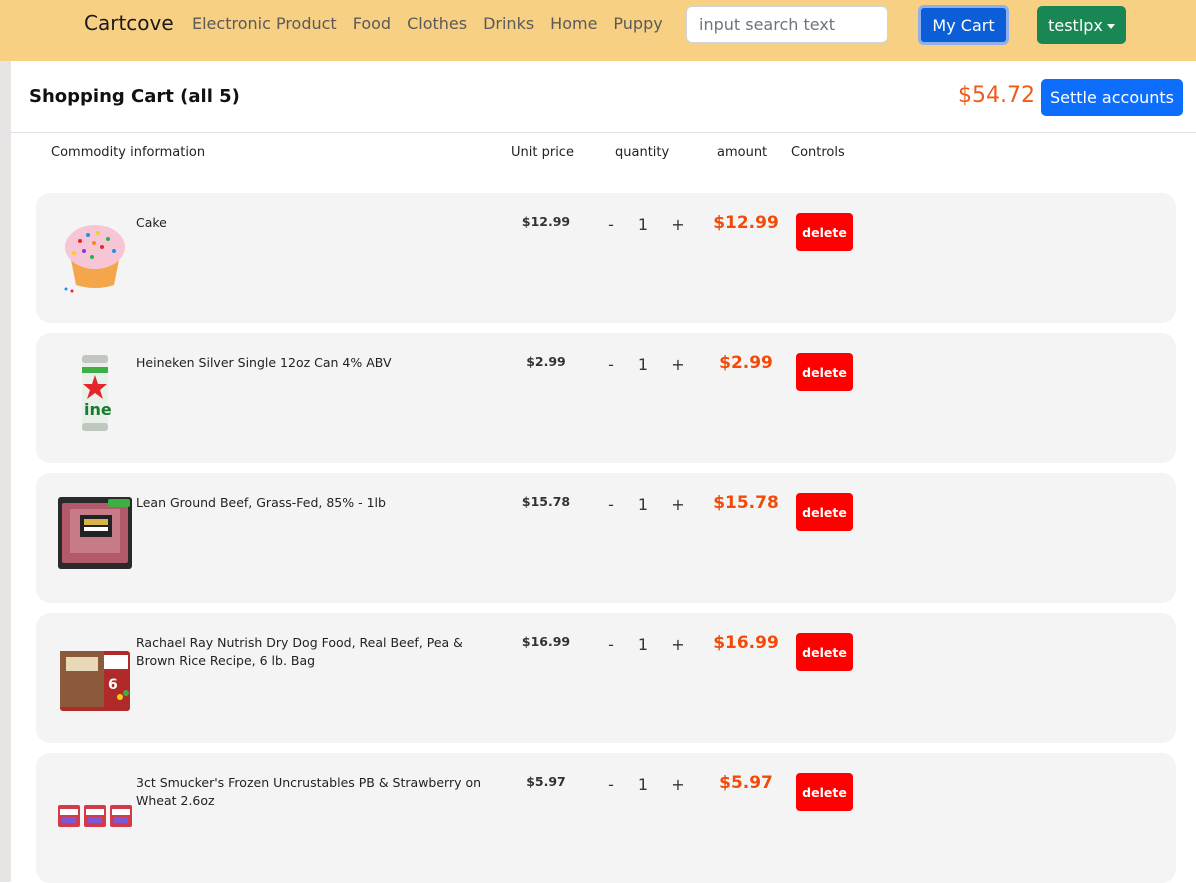 The image size is (1196, 883). What do you see at coordinates (1112, 97) in the screenshot?
I see `settle-accounts-button: Settle accounts` at bounding box center [1112, 97].